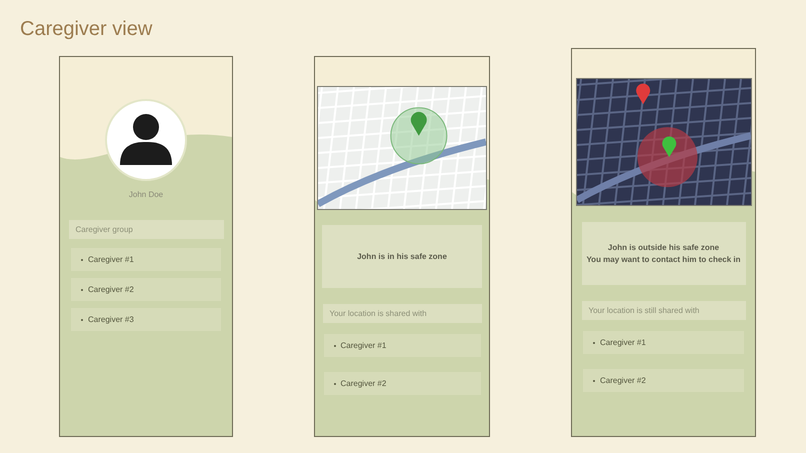 The width and height of the screenshot is (806, 453). Describe the element at coordinates (664, 253) in the screenshot. I see `status-message: John is outside his safe zone You may want to contact him to check in` at that location.